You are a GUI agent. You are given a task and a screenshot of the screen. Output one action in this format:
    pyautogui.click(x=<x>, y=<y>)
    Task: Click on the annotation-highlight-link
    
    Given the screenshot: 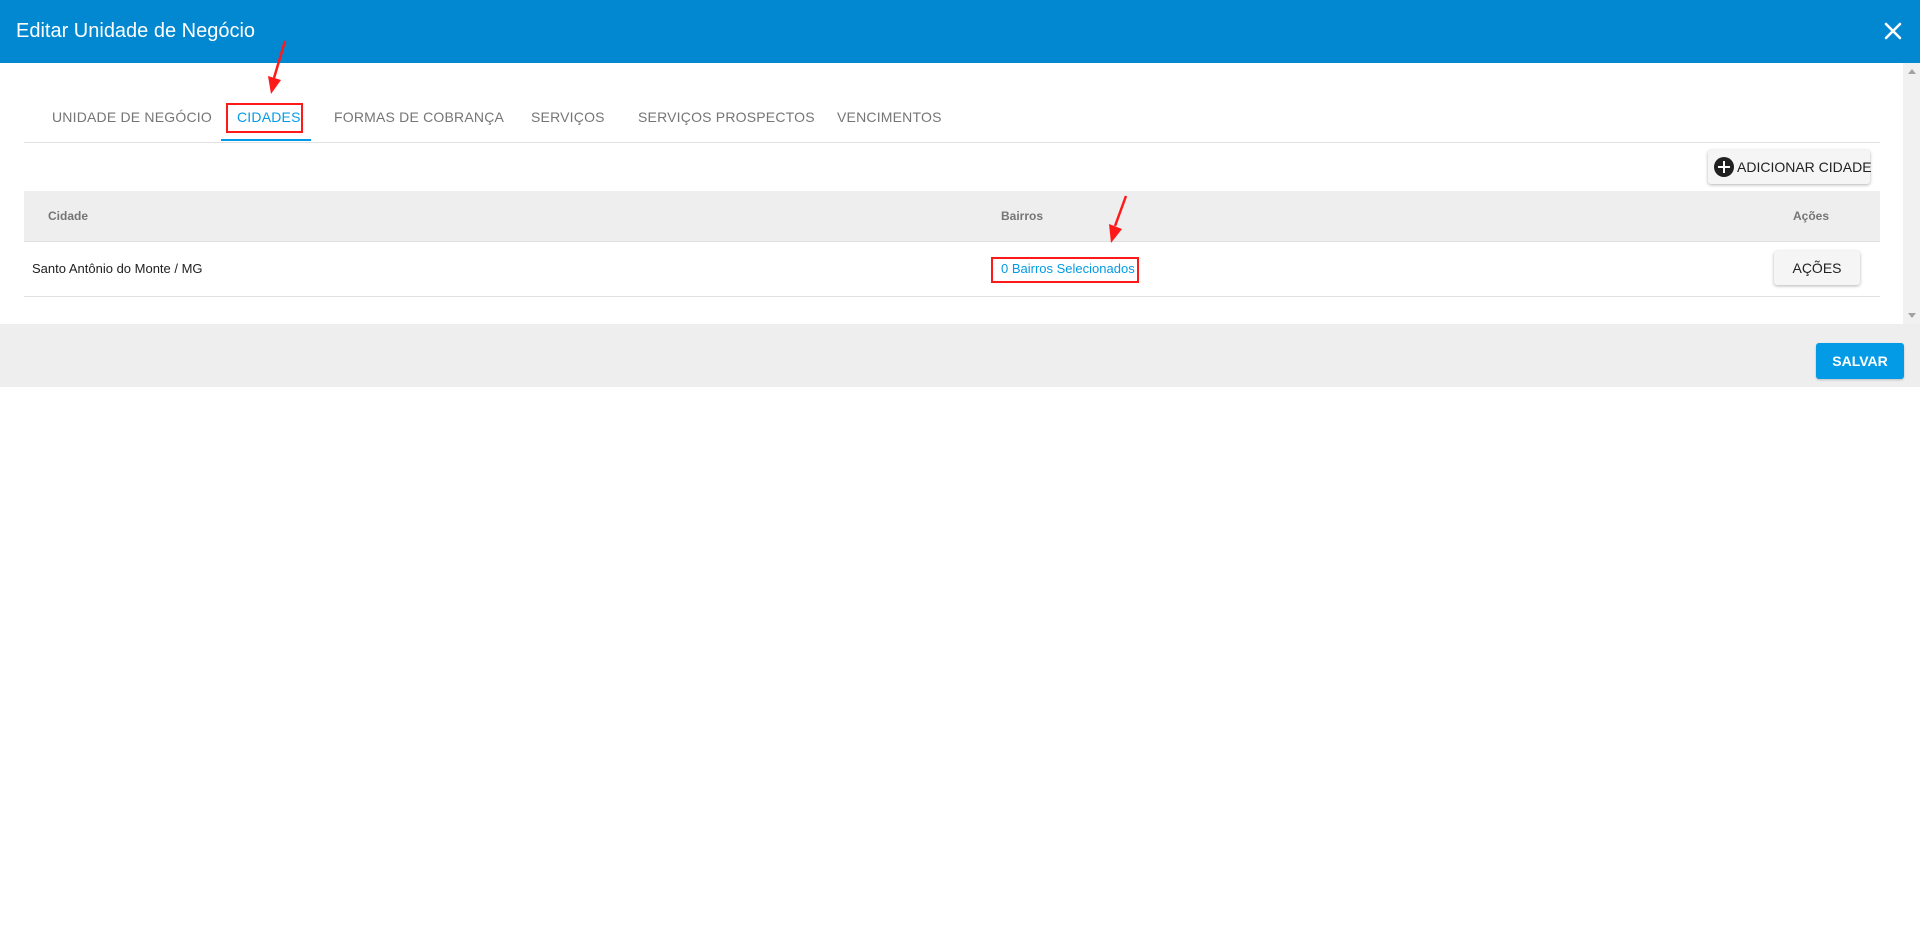 What is the action you would take?
    pyautogui.click(x=1065, y=270)
    